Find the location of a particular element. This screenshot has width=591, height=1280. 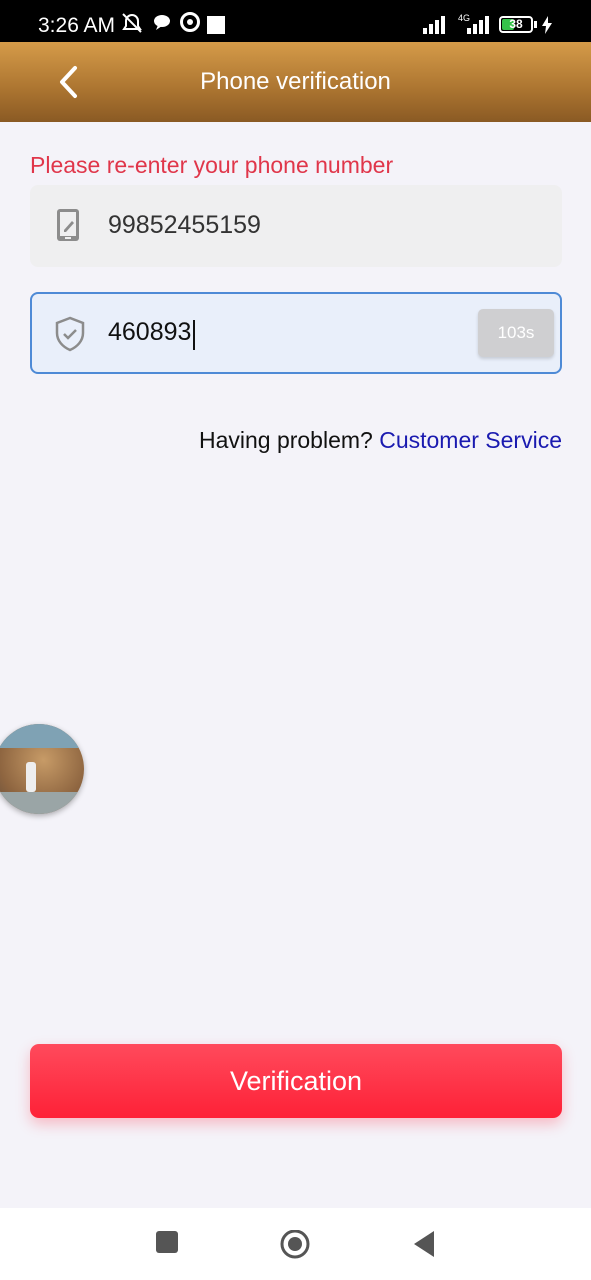

status-time: 3:26 AM is located at coordinates (77, 25).